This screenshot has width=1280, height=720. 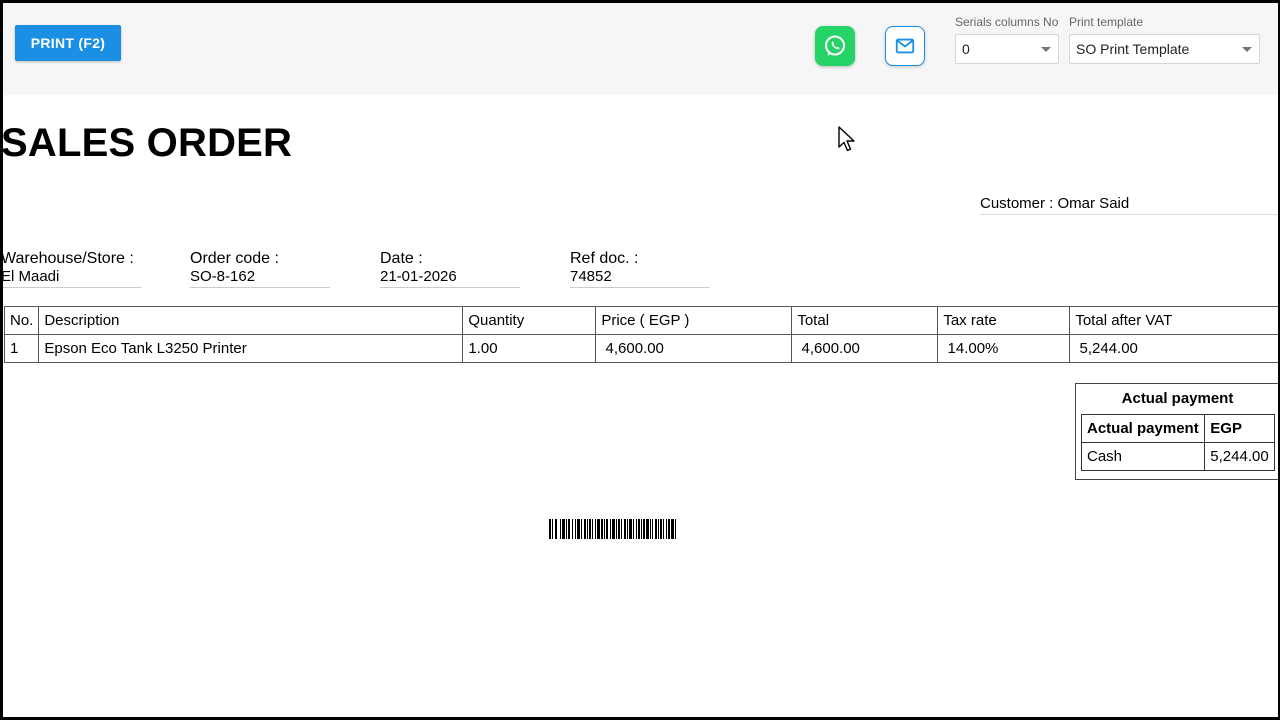 I want to click on order-code-label: Order code :, so click(x=234, y=258).